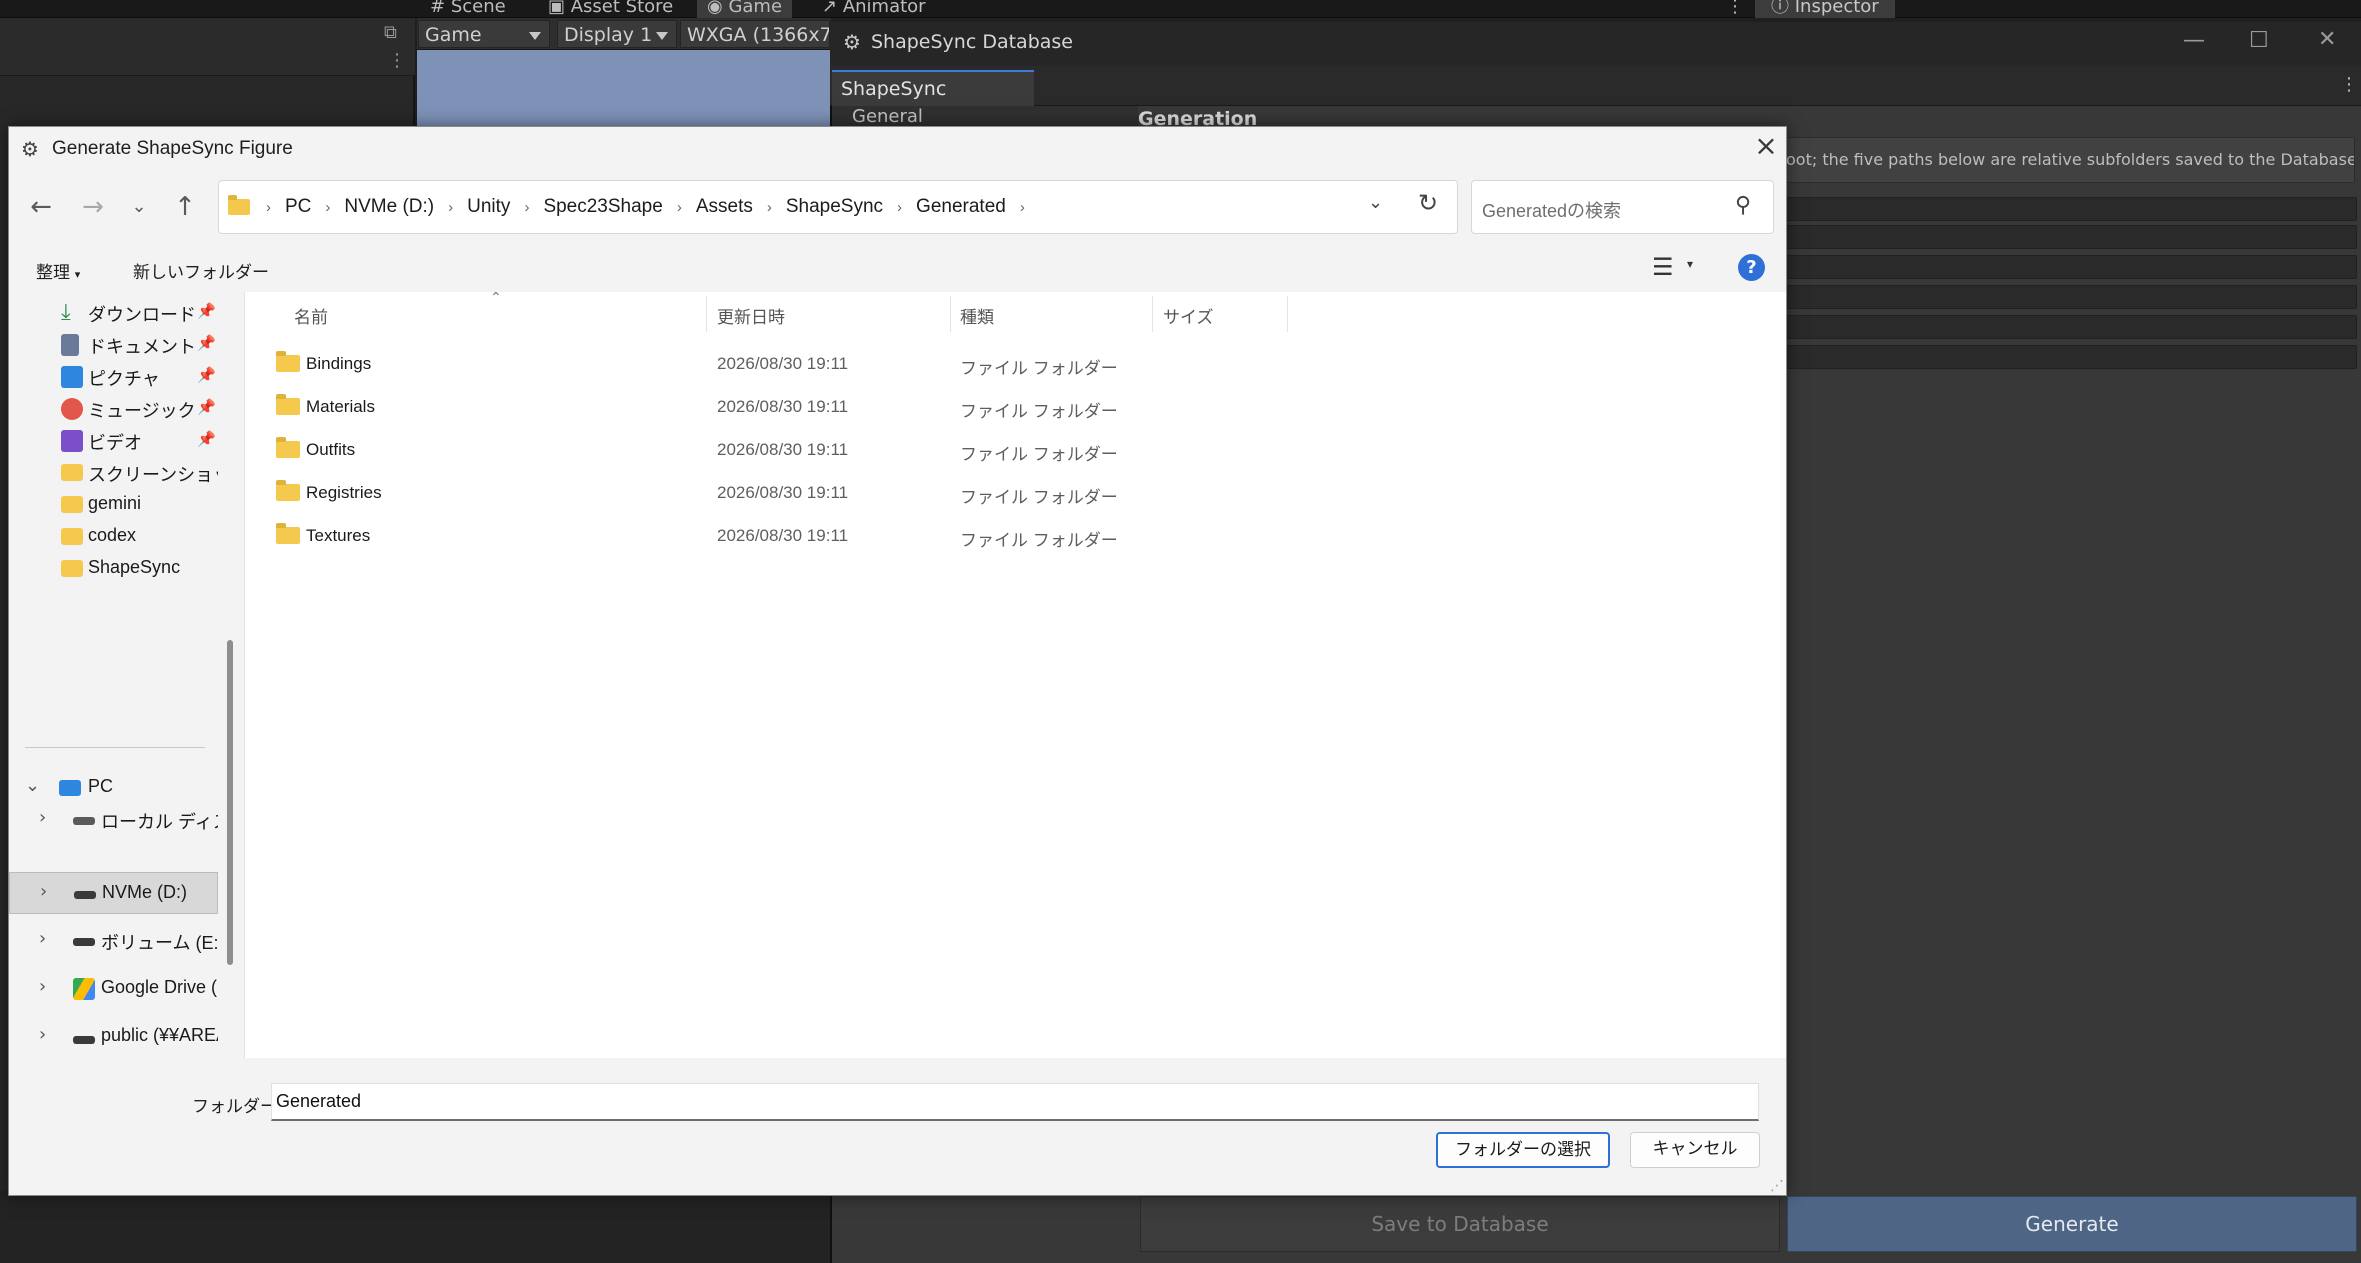 The image size is (2361, 1263). What do you see at coordinates (113, 1037) in the screenshot?
I see `nav-item-public: › public (¥¥AREA` at bounding box center [113, 1037].